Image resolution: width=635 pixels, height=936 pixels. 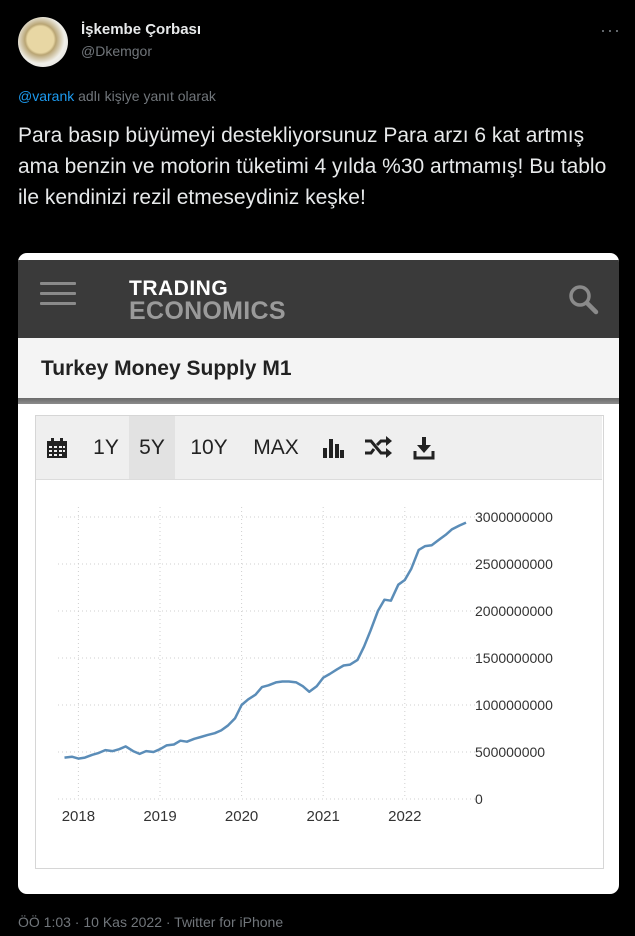 What do you see at coordinates (610, 30) in the screenshot?
I see `more-options-icon: ···` at bounding box center [610, 30].